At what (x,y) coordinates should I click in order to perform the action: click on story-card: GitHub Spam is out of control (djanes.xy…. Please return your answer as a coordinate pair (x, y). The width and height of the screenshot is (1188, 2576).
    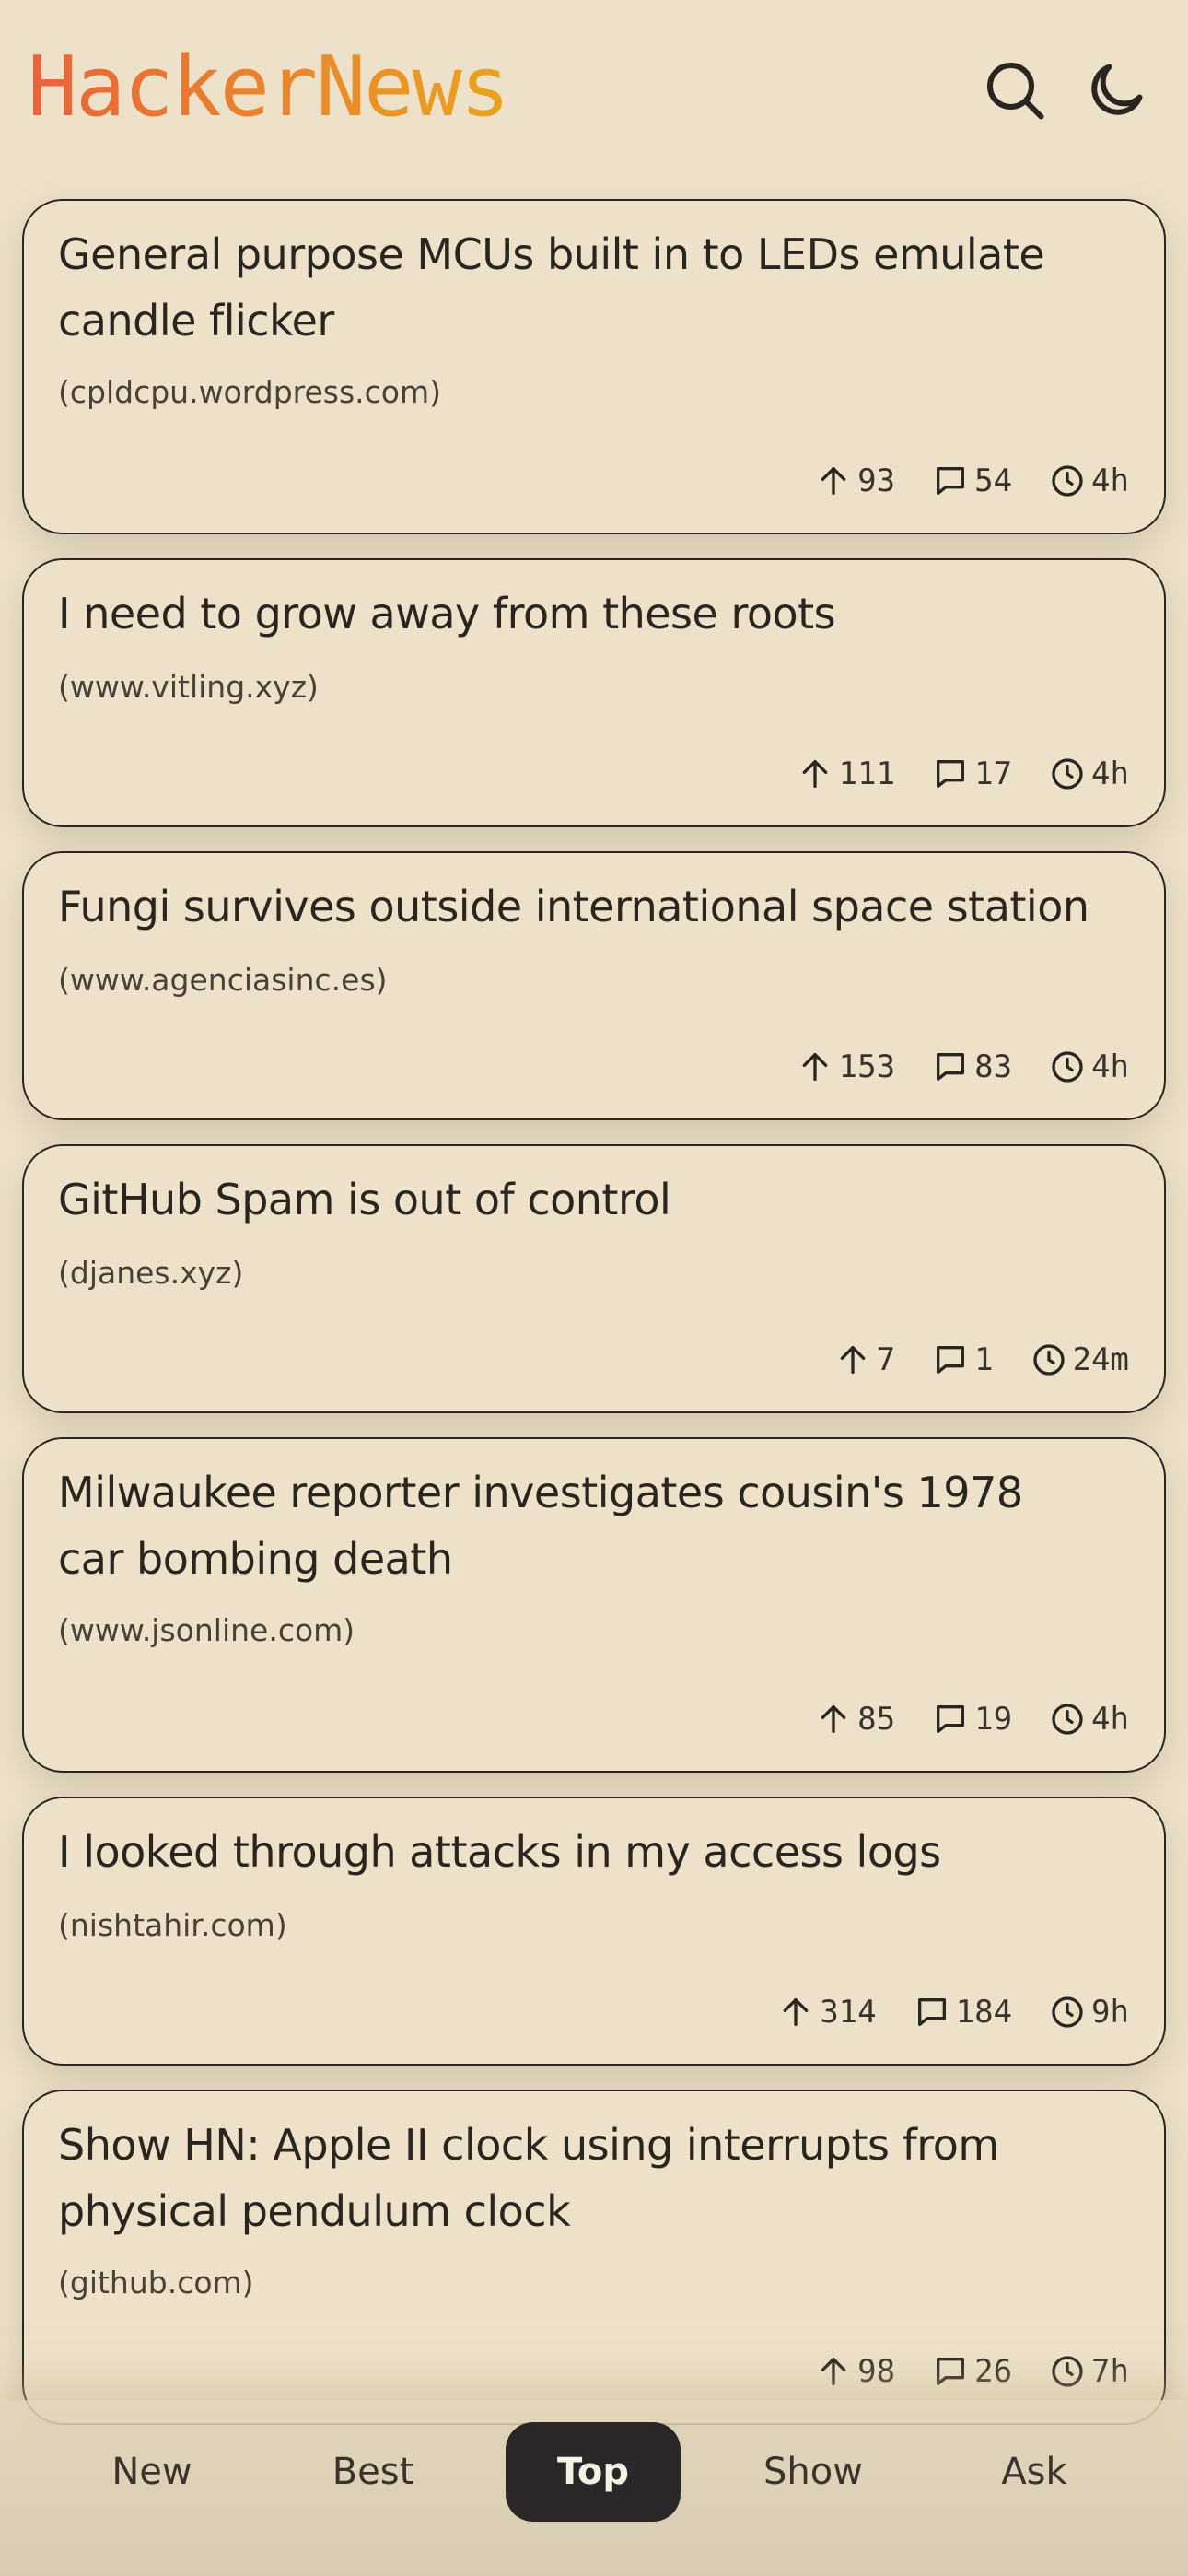
    Looking at the image, I should click on (594, 1278).